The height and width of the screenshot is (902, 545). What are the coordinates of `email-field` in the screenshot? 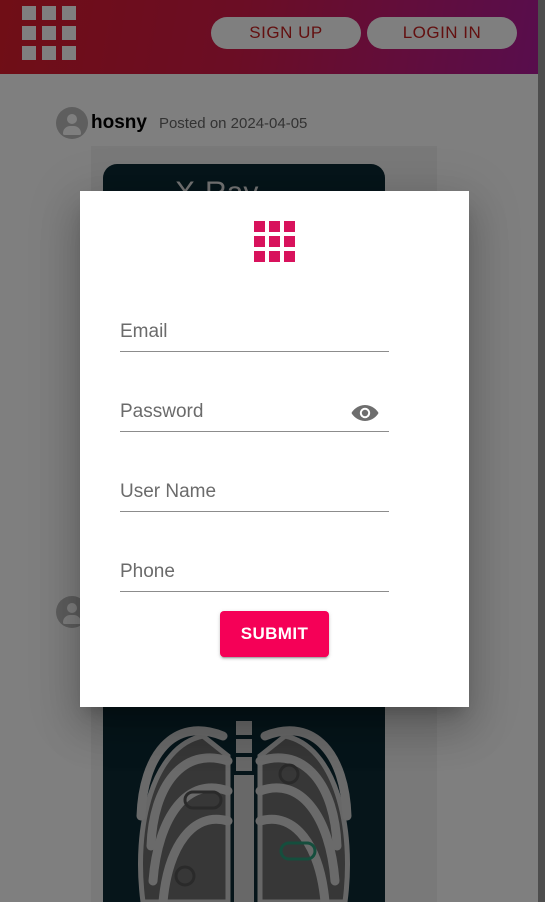 It's located at (254, 332).